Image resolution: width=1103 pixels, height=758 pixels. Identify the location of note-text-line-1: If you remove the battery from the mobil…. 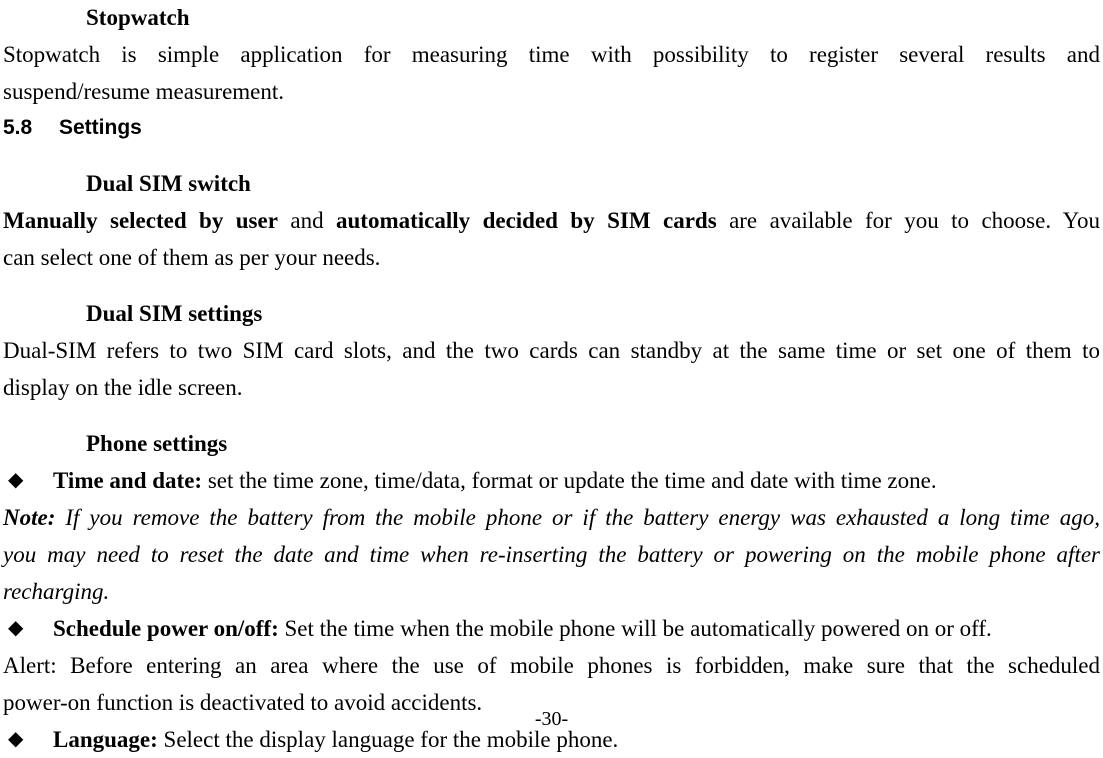
(577, 517).